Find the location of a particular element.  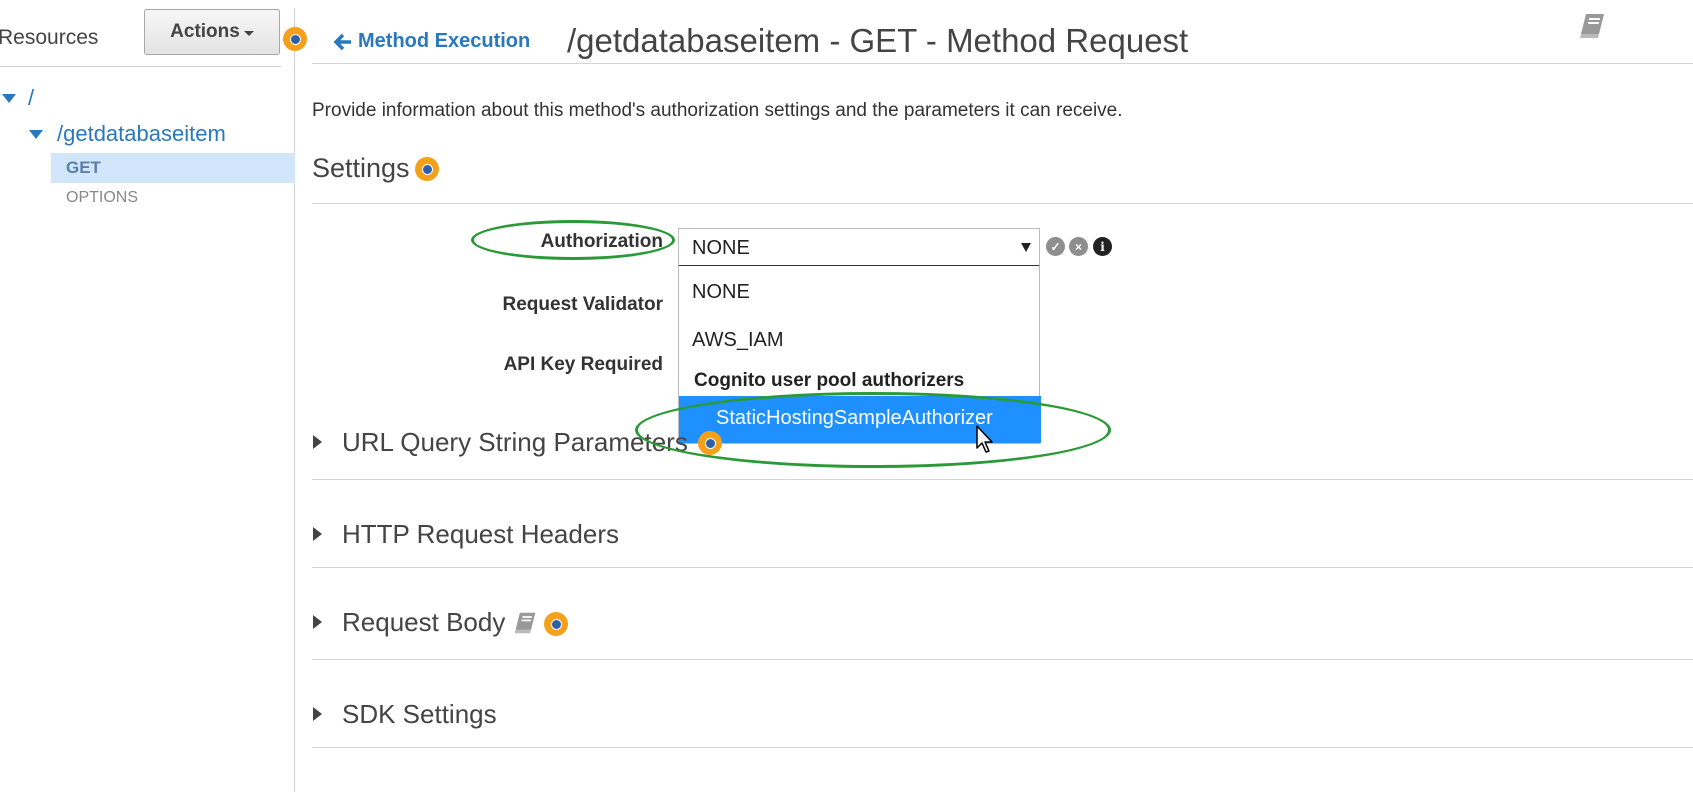

option-aws-iam: AWS_IAM is located at coordinates (738, 340).